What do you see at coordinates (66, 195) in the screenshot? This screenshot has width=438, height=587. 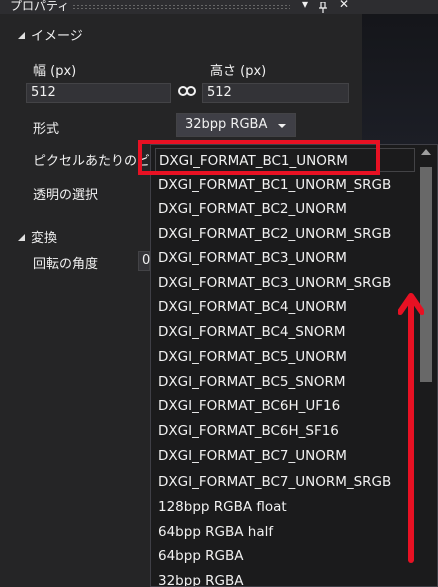 I see `transparency-label: 透明の選択` at bounding box center [66, 195].